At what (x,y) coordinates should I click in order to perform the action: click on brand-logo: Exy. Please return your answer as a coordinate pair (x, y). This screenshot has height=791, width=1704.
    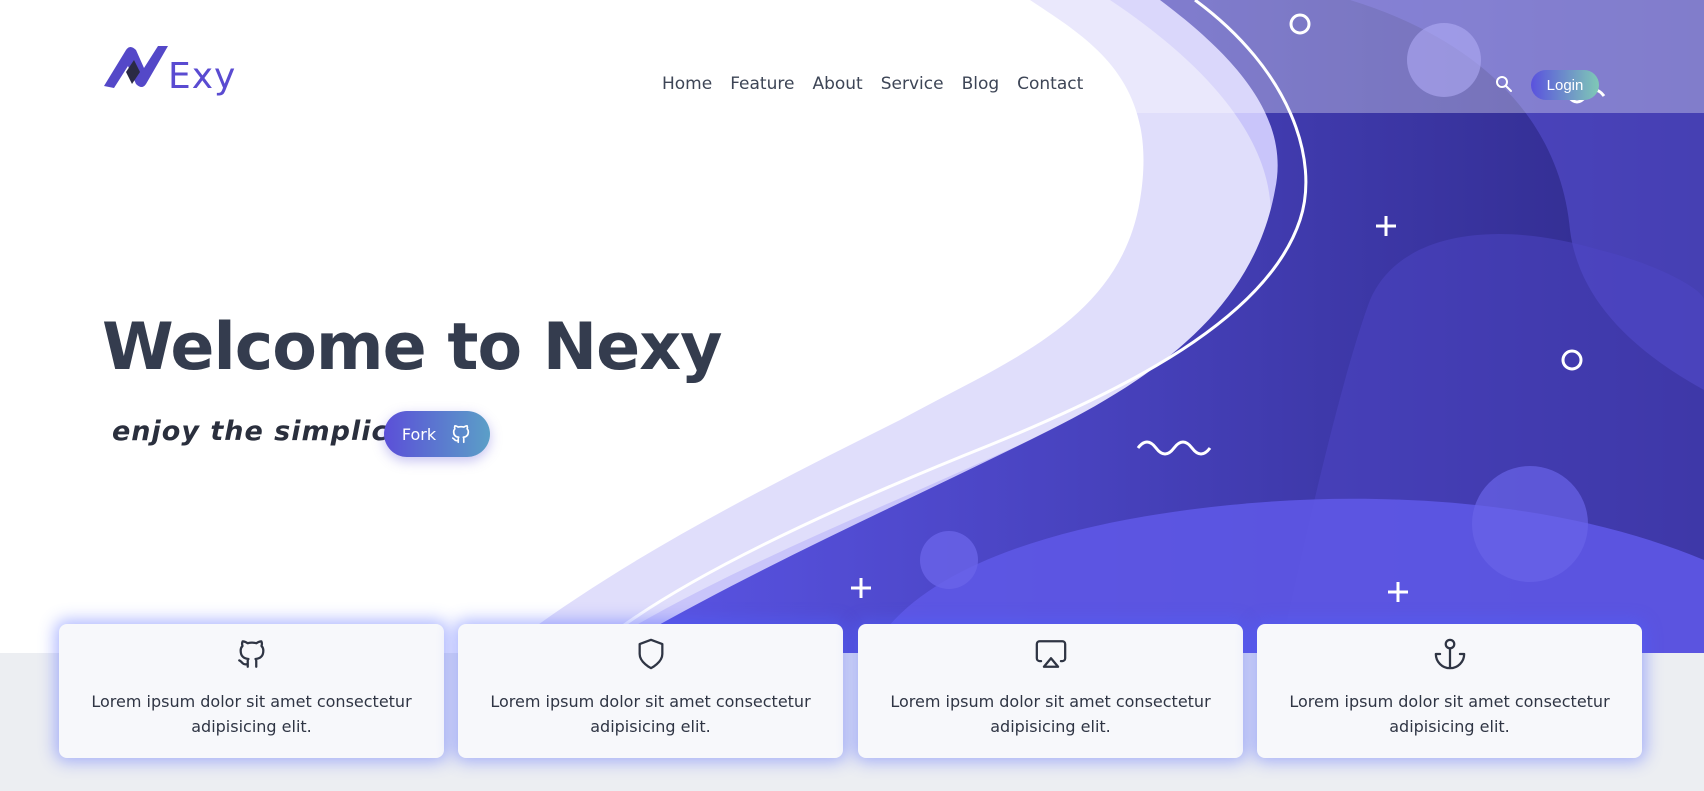
    Looking at the image, I should click on (170, 70).